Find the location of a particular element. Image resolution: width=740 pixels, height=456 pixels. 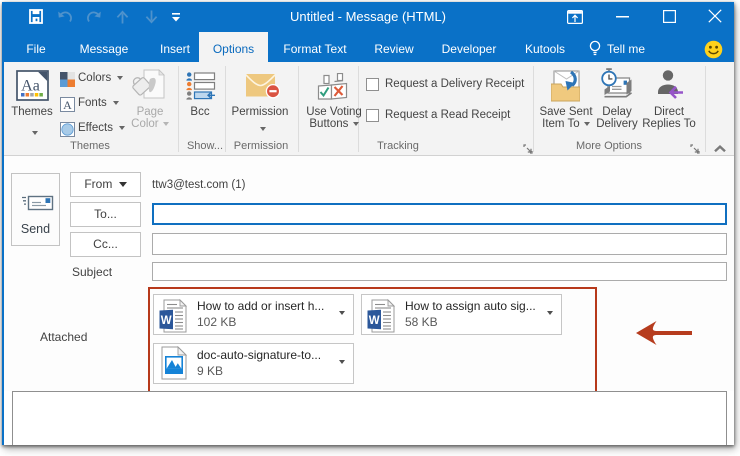

svg-text: A is located at coordinates (67, 105).